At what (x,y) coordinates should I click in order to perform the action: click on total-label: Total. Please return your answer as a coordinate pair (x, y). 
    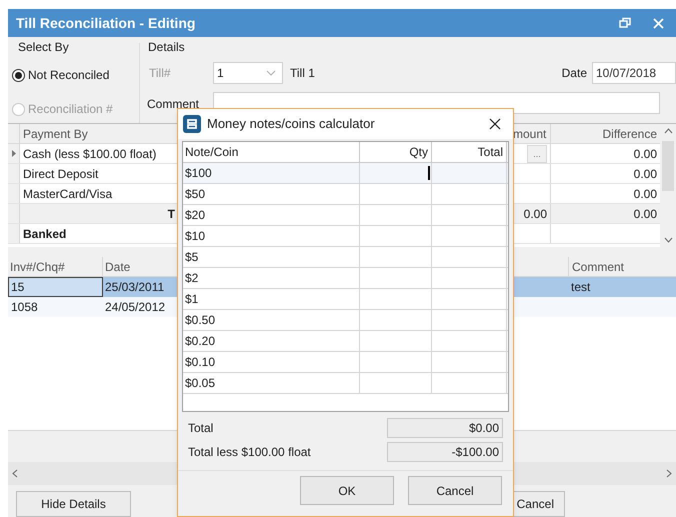
    Looking at the image, I should click on (201, 428).